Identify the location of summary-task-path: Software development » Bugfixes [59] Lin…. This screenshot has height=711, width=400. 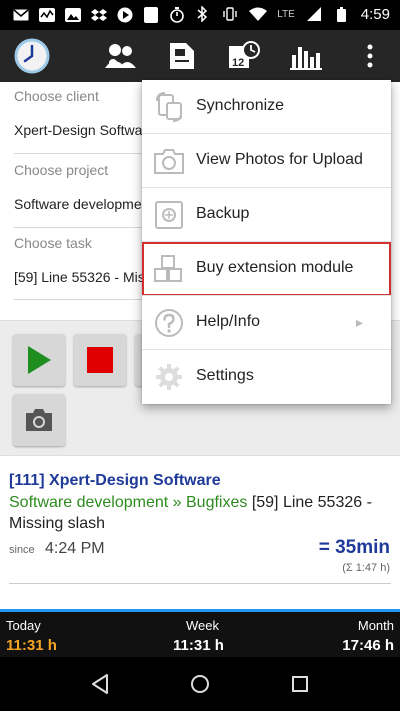
(200, 513).